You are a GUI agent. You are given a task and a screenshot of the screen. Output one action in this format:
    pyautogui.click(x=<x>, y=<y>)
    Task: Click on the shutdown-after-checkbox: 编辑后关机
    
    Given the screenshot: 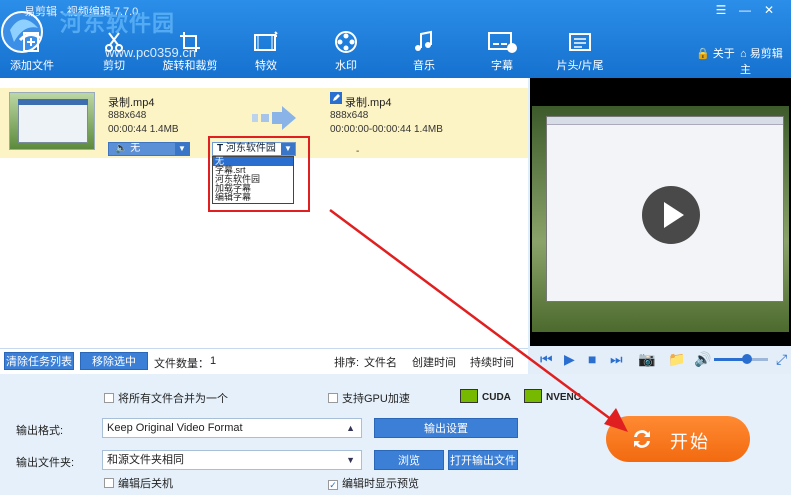 What is the action you would take?
    pyautogui.click(x=138, y=483)
    